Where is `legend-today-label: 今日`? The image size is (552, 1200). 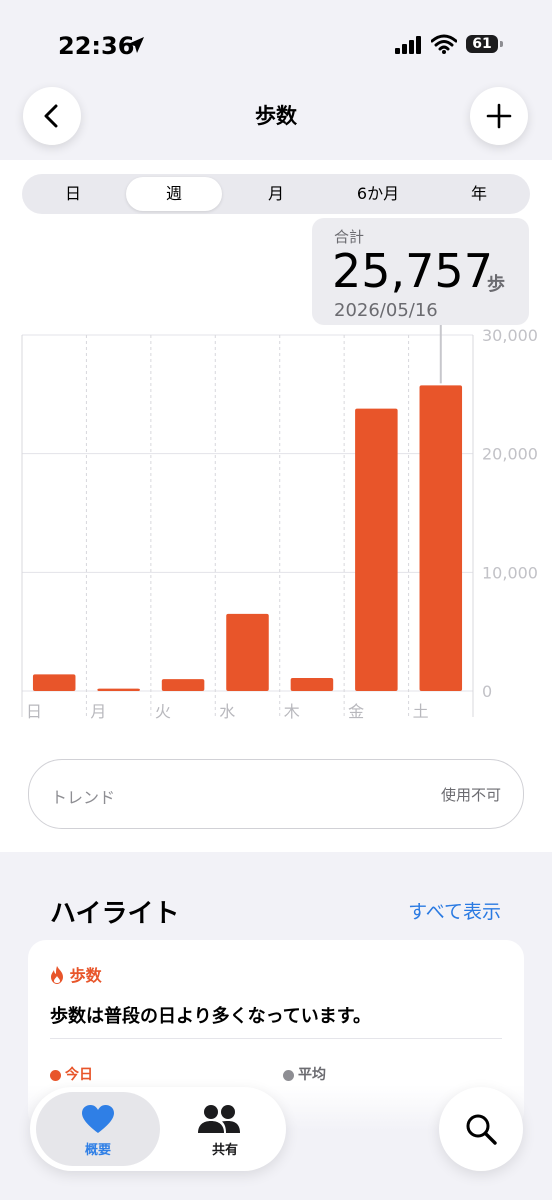
legend-today-label: 今日 is located at coordinates (79, 1075).